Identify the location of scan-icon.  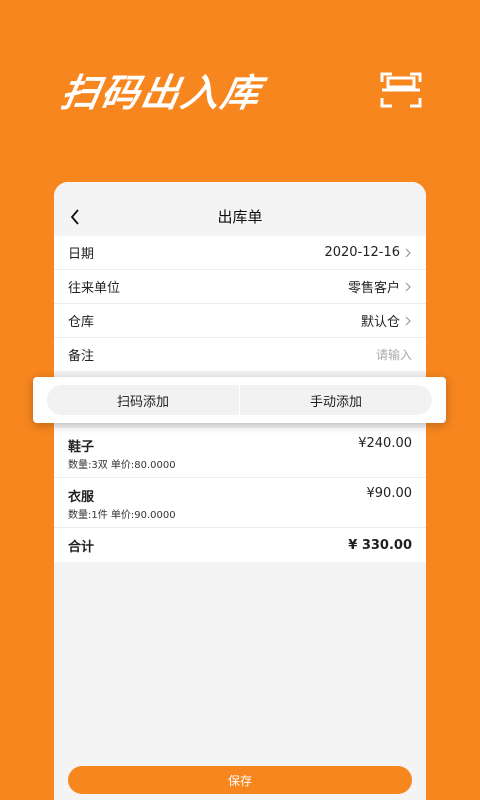
(401, 90).